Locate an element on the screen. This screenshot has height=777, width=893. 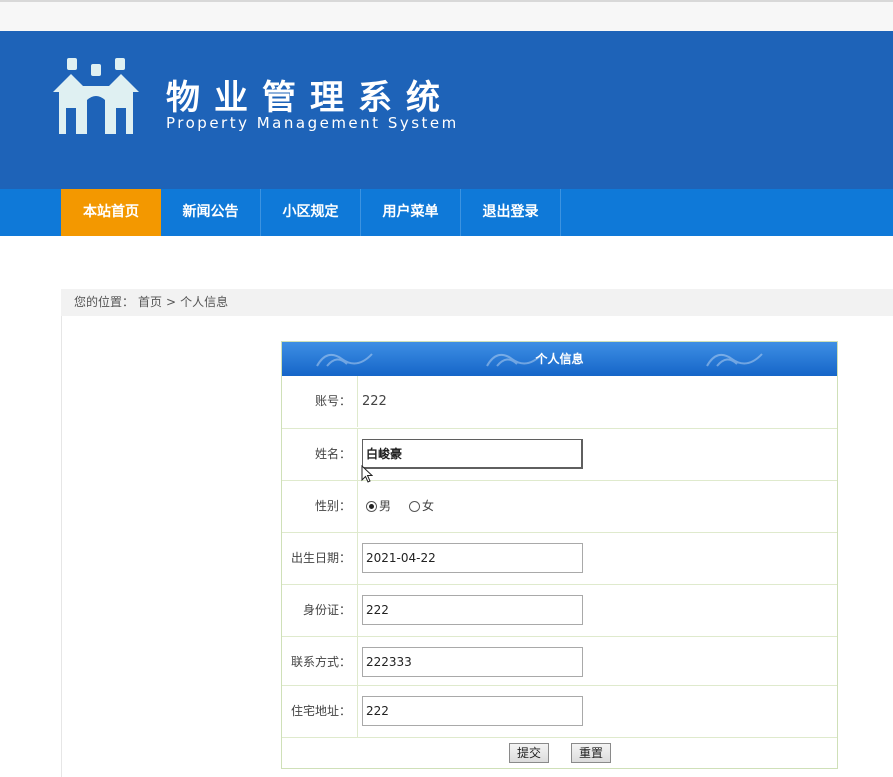
name-label: 姓名： is located at coordinates (320, 454).